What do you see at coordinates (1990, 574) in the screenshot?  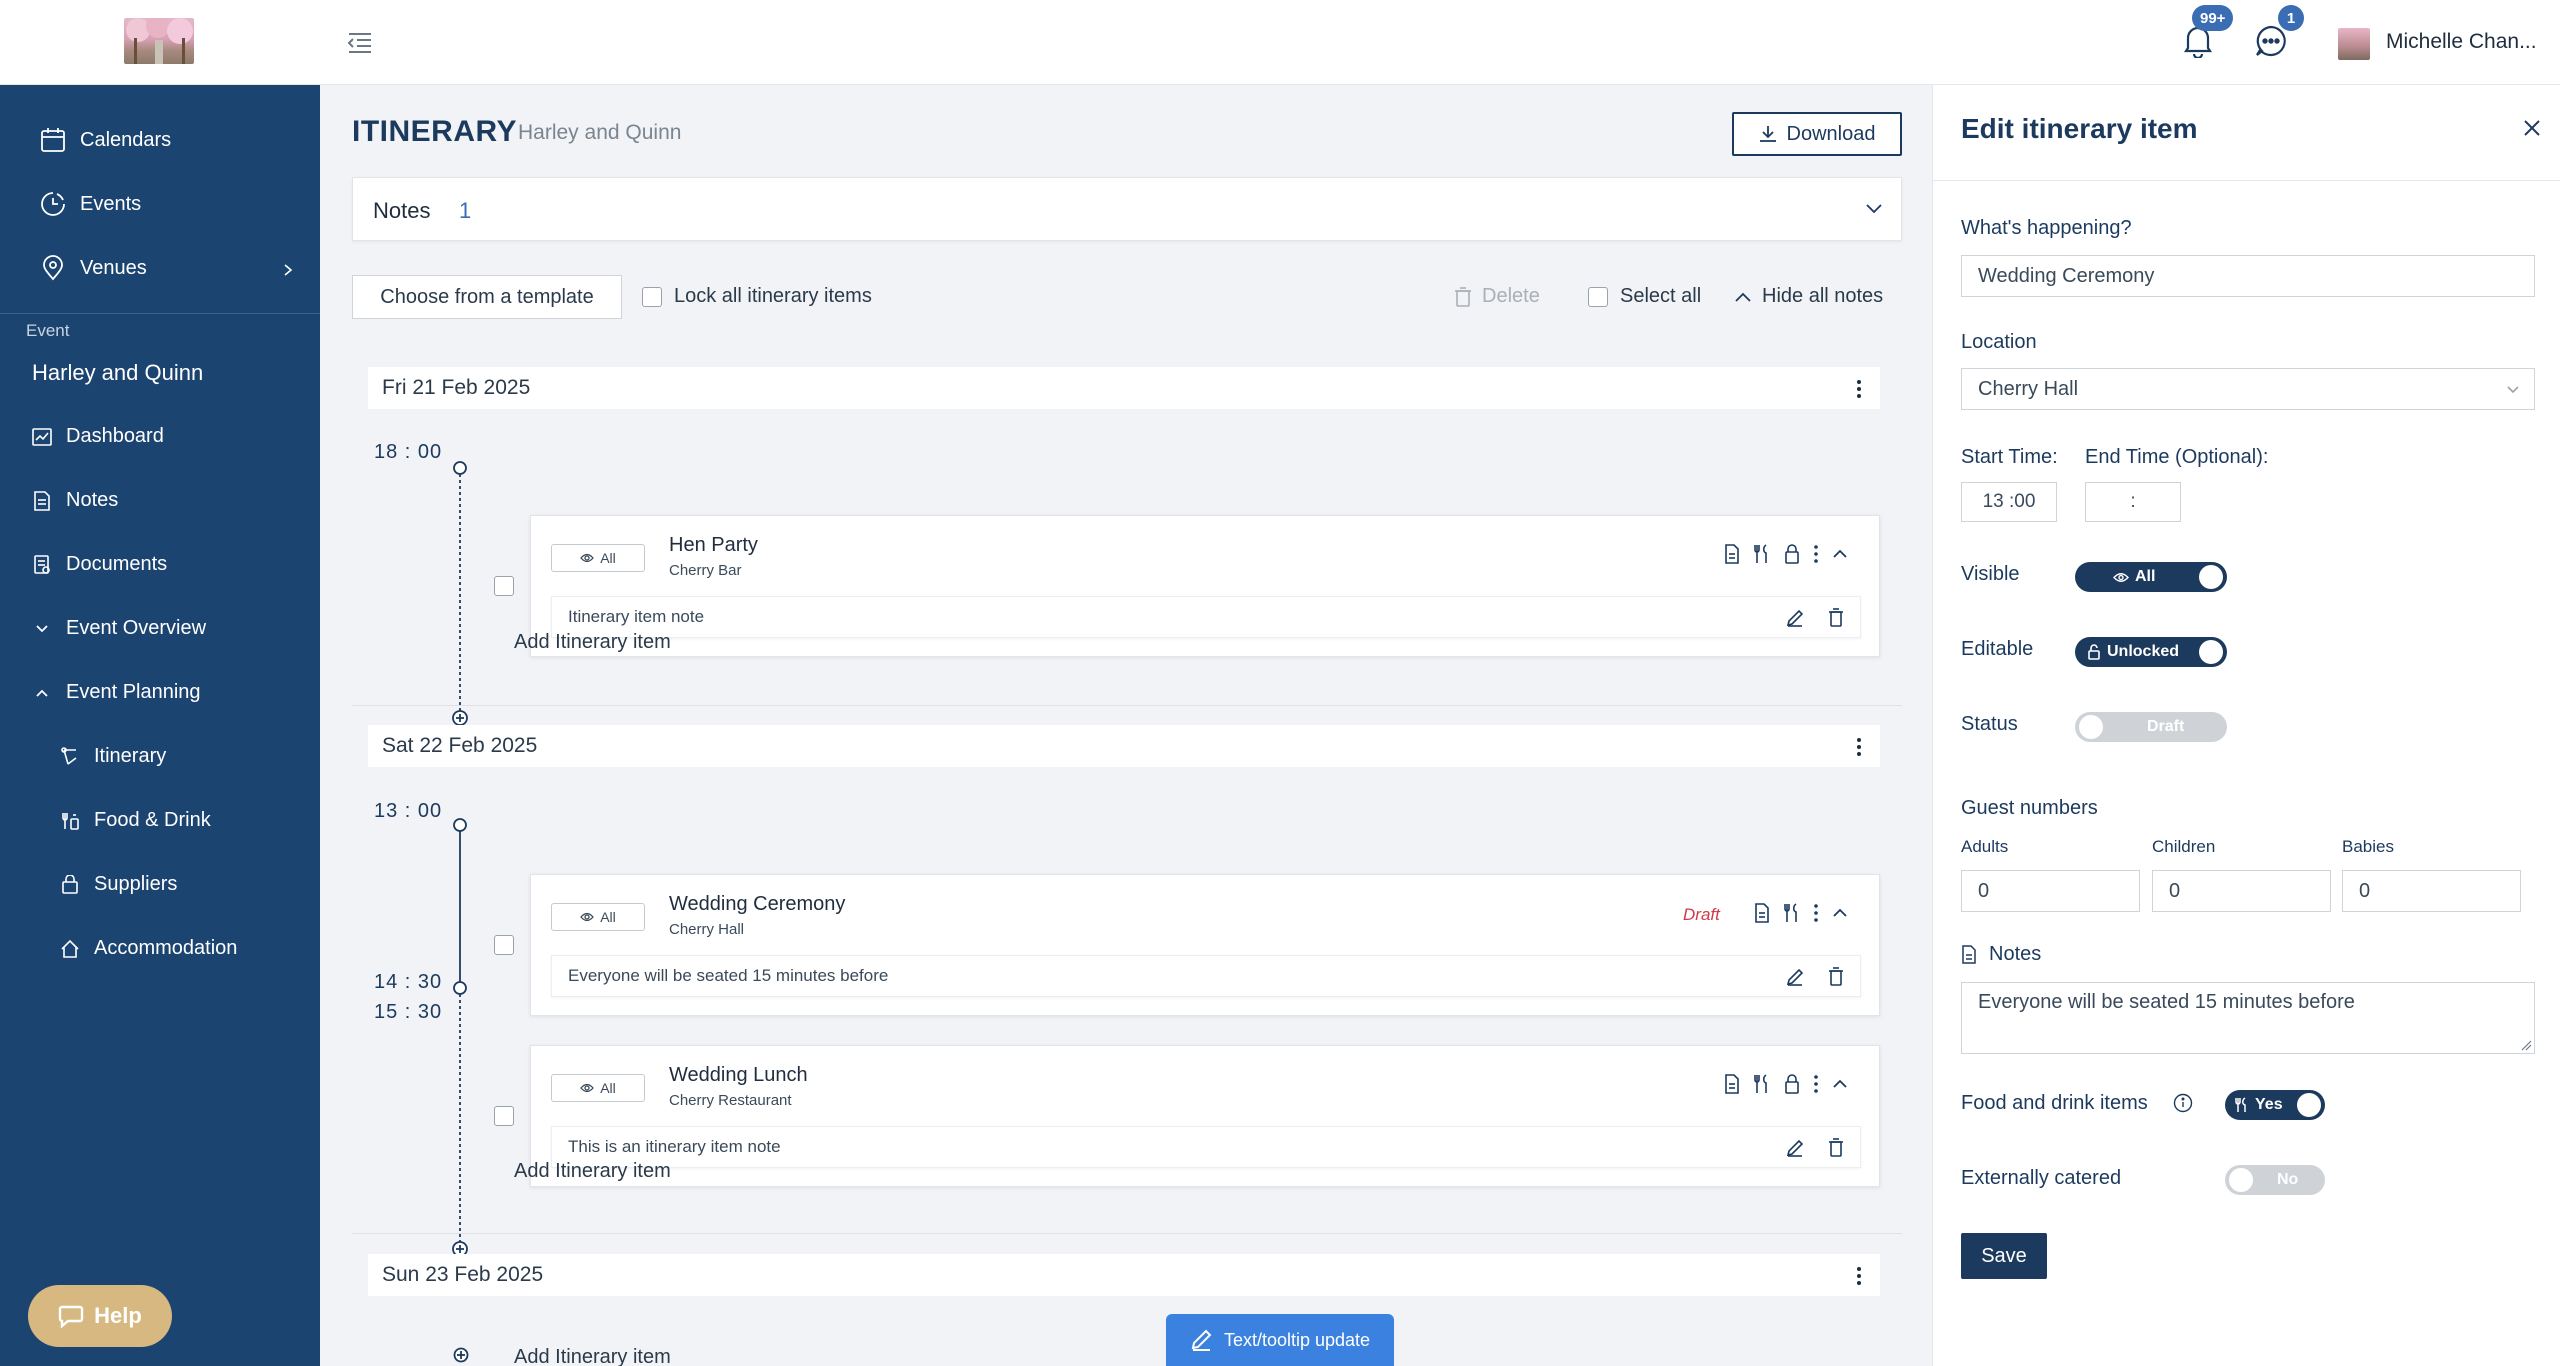 I see `visible-label: Visible` at bounding box center [1990, 574].